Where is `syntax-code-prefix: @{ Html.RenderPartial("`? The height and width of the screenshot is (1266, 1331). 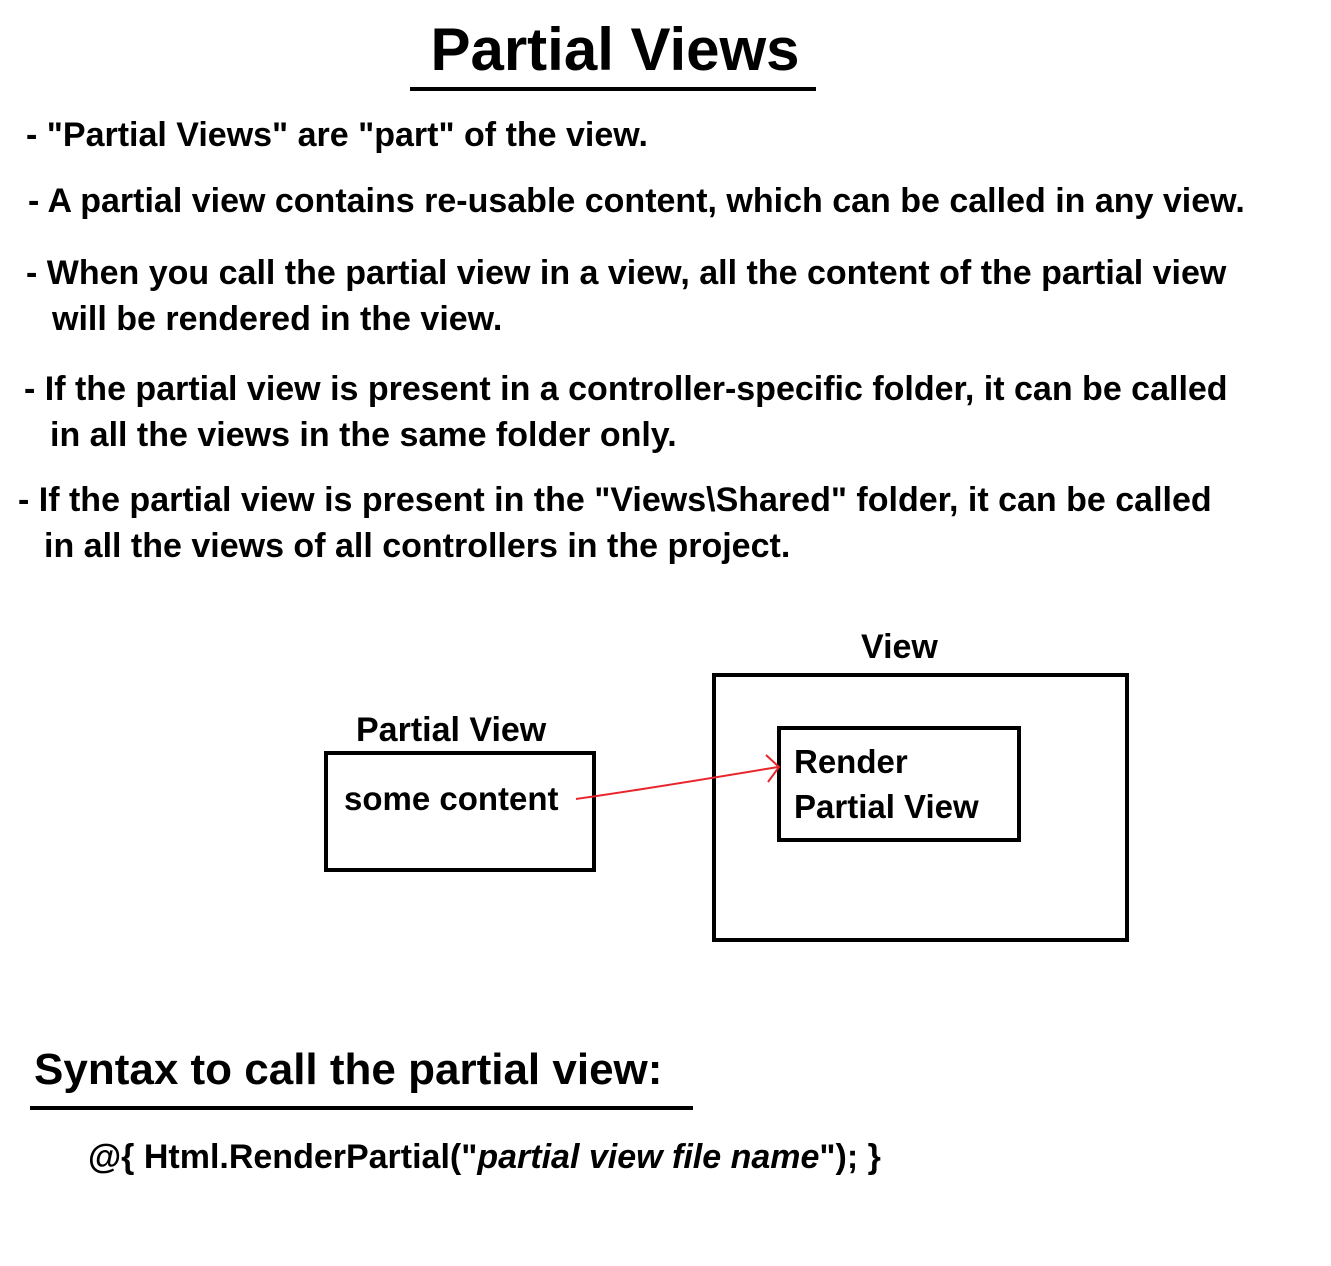 syntax-code-prefix: @{ Html.RenderPartial(" is located at coordinates (283, 1157).